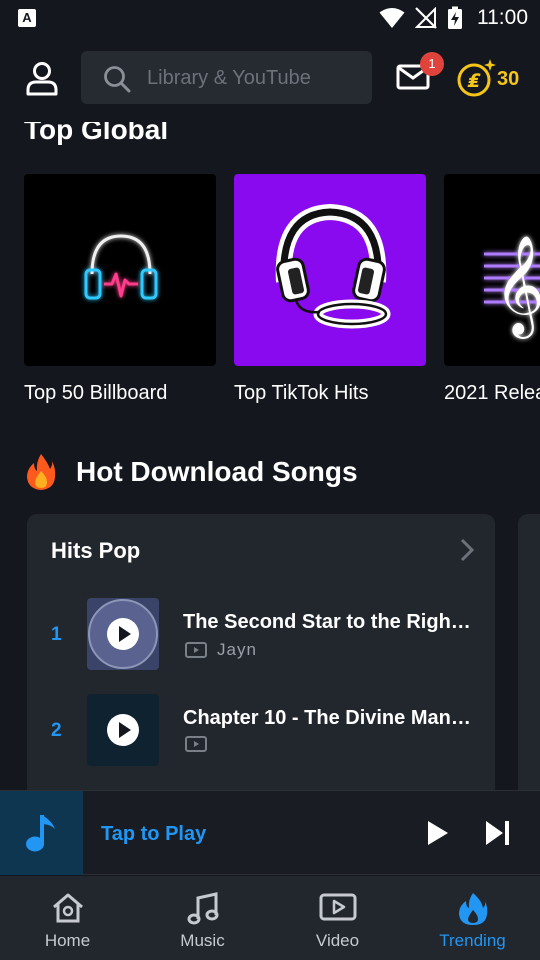  I want to click on no-signal-icon, so click(426, 18).